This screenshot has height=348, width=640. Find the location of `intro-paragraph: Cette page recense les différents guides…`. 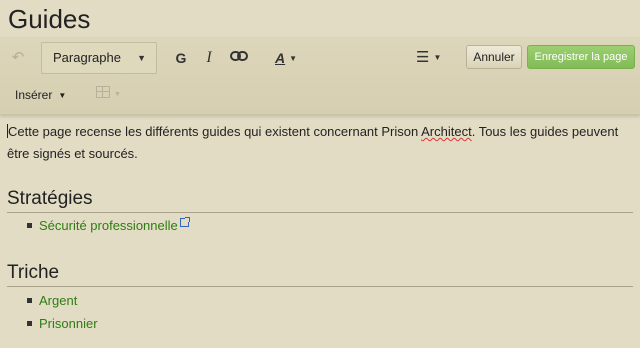

intro-paragraph: Cette page recense les différents guides… is located at coordinates (320, 143).